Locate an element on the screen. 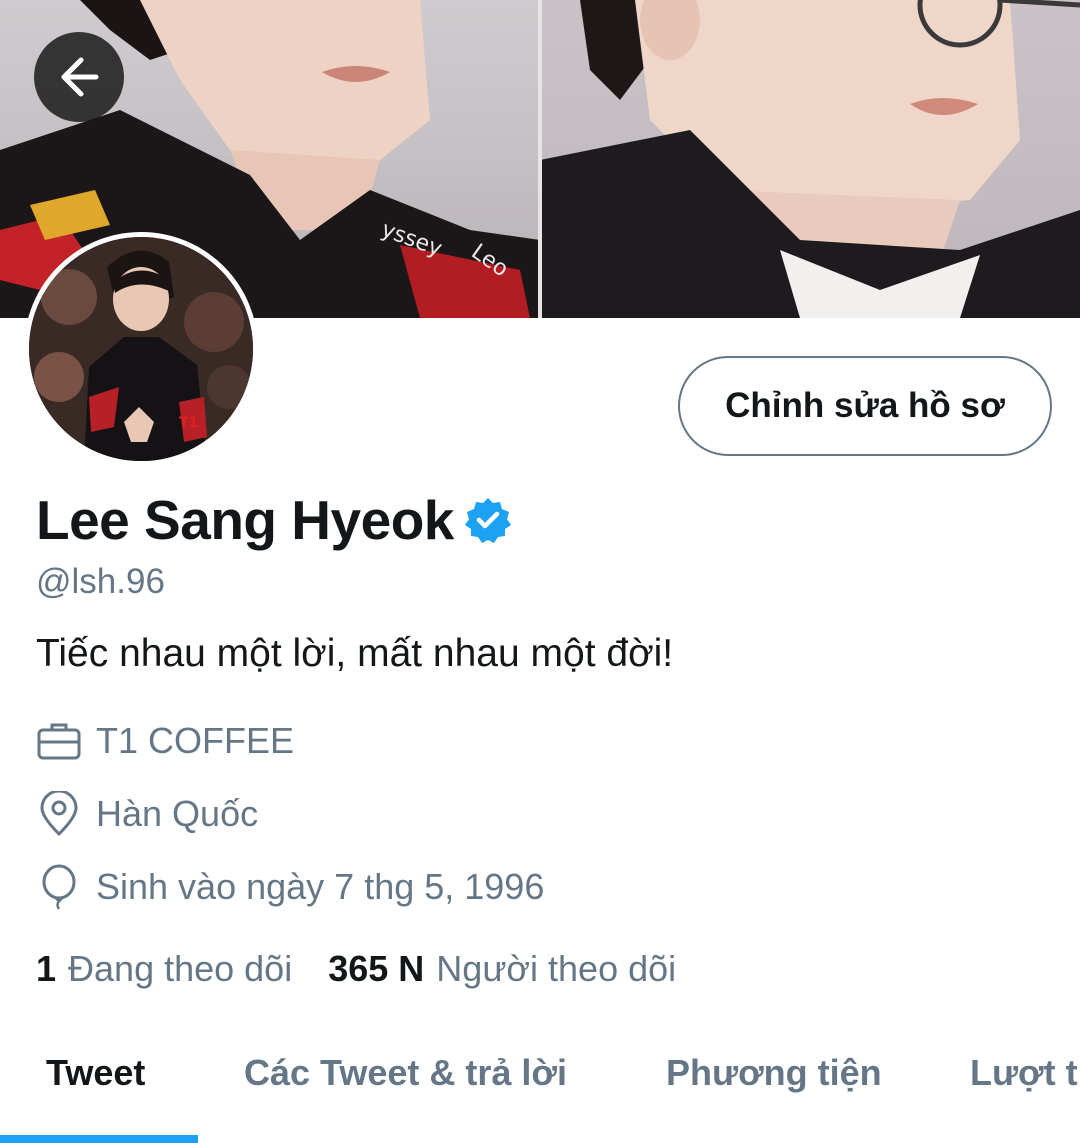 The width and height of the screenshot is (1080, 1143). location-row: Hàn Quốc is located at coordinates (147, 814).